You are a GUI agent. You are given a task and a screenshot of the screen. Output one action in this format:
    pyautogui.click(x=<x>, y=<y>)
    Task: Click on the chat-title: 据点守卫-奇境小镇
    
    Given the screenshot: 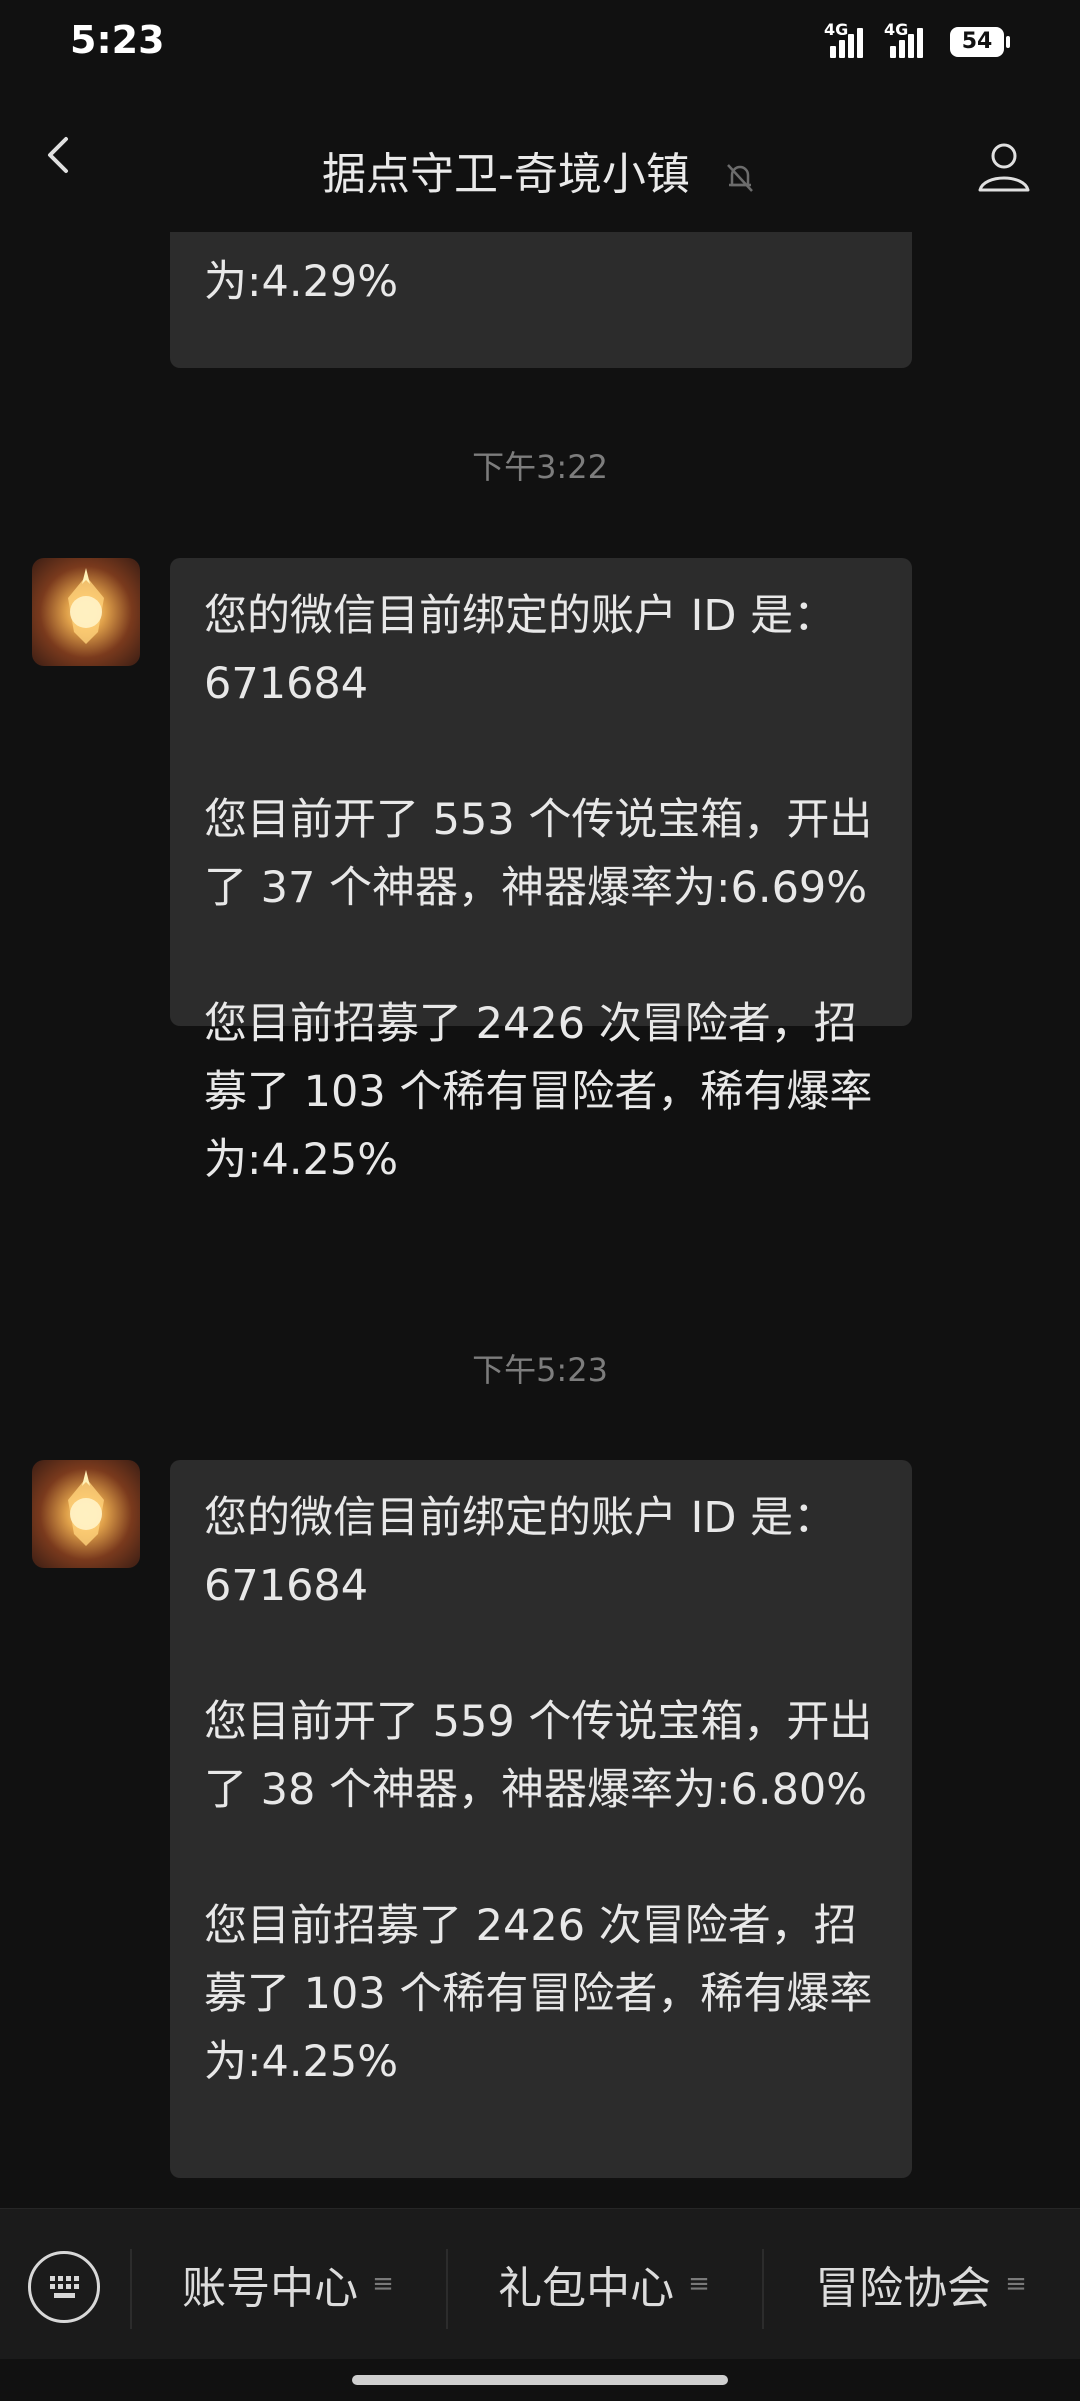 What is the action you would take?
    pyautogui.click(x=540, y=170)
    